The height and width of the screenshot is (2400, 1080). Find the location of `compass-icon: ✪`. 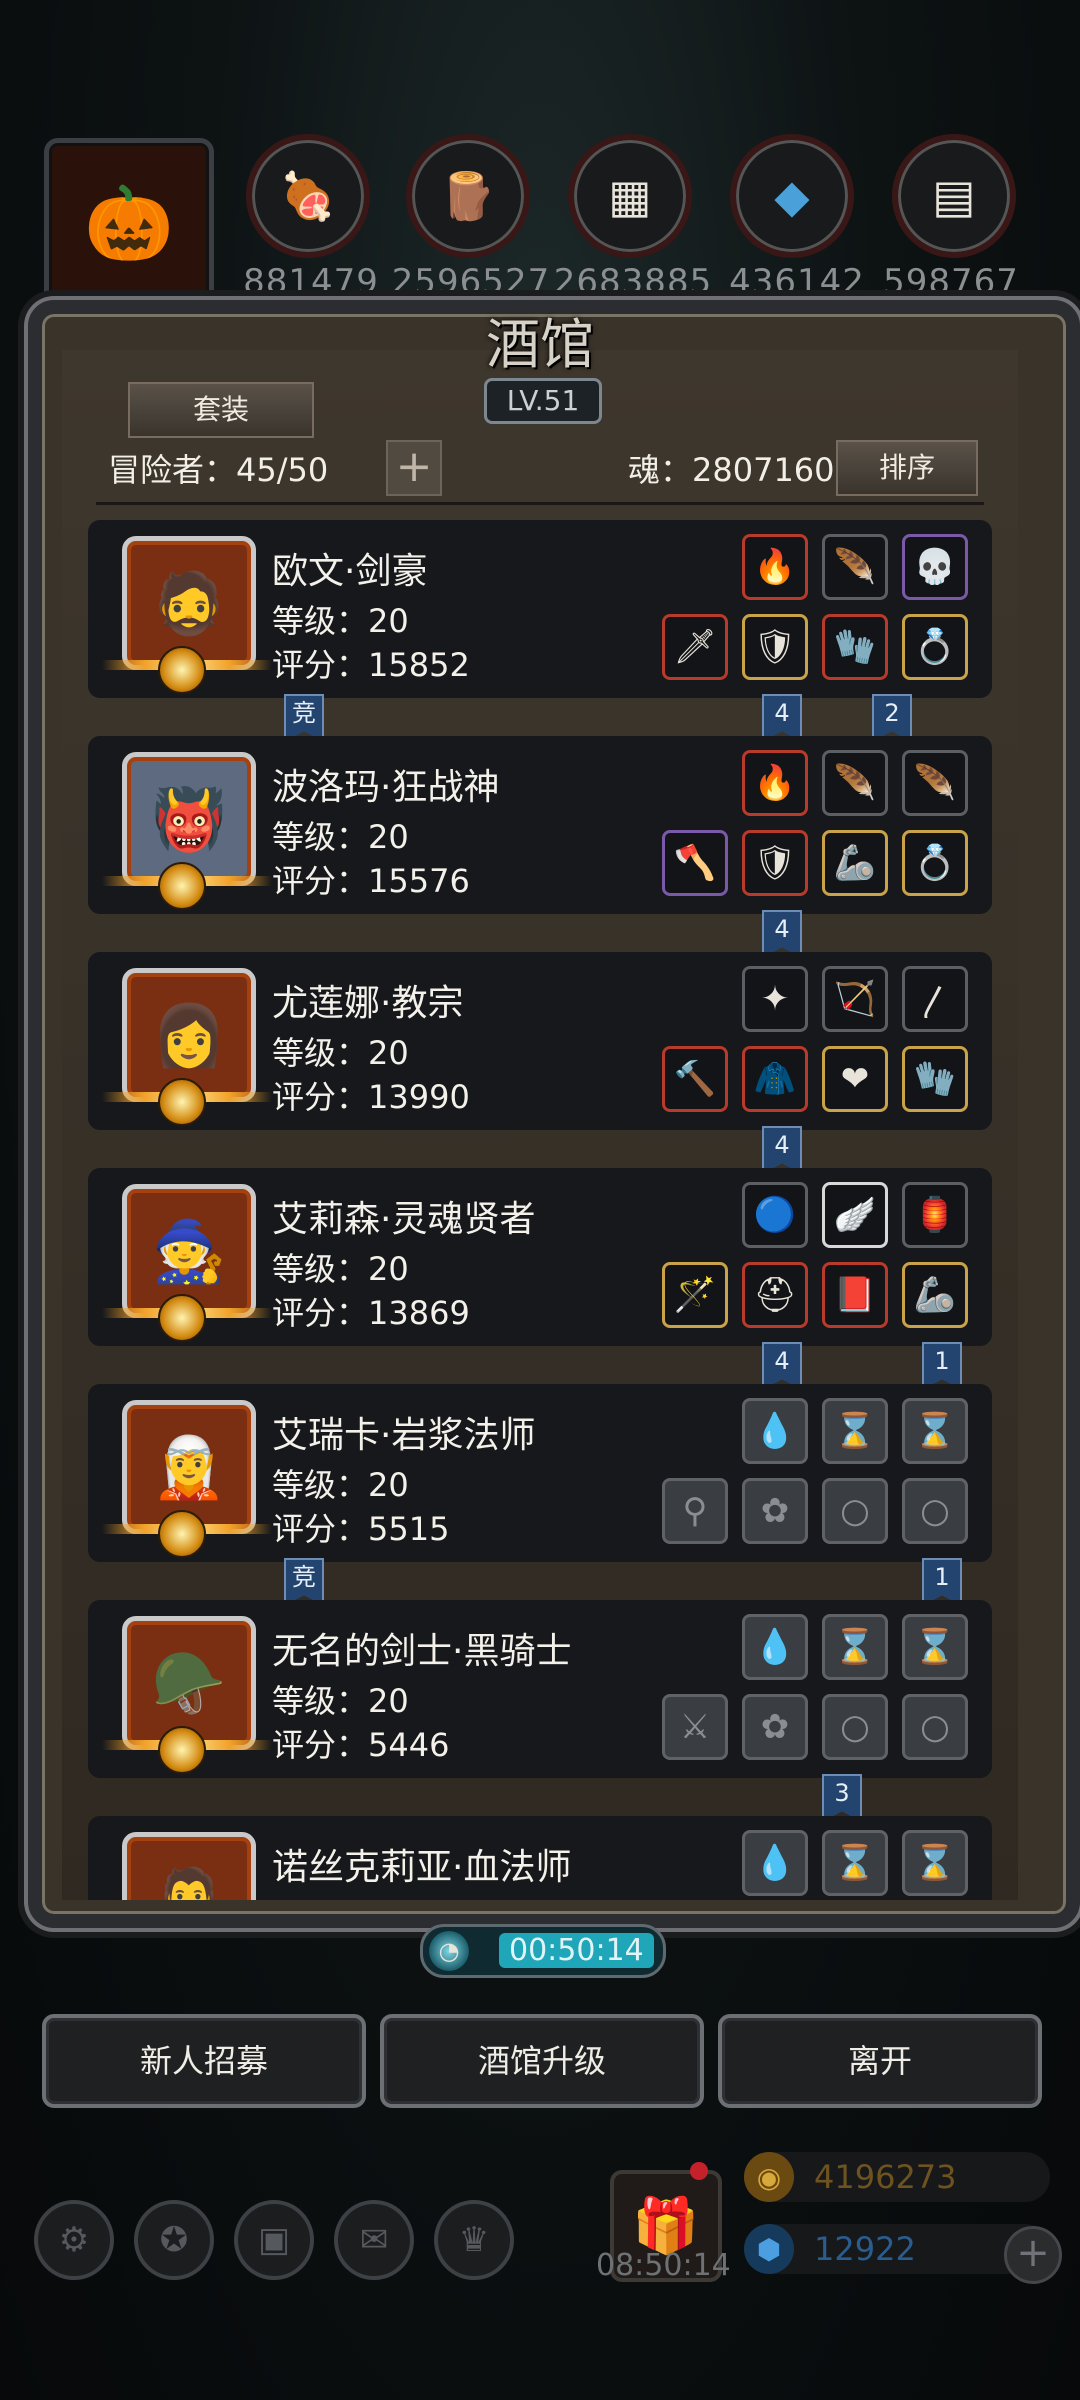

compass-icon: ✪ is located at coordinates (174, 2240).